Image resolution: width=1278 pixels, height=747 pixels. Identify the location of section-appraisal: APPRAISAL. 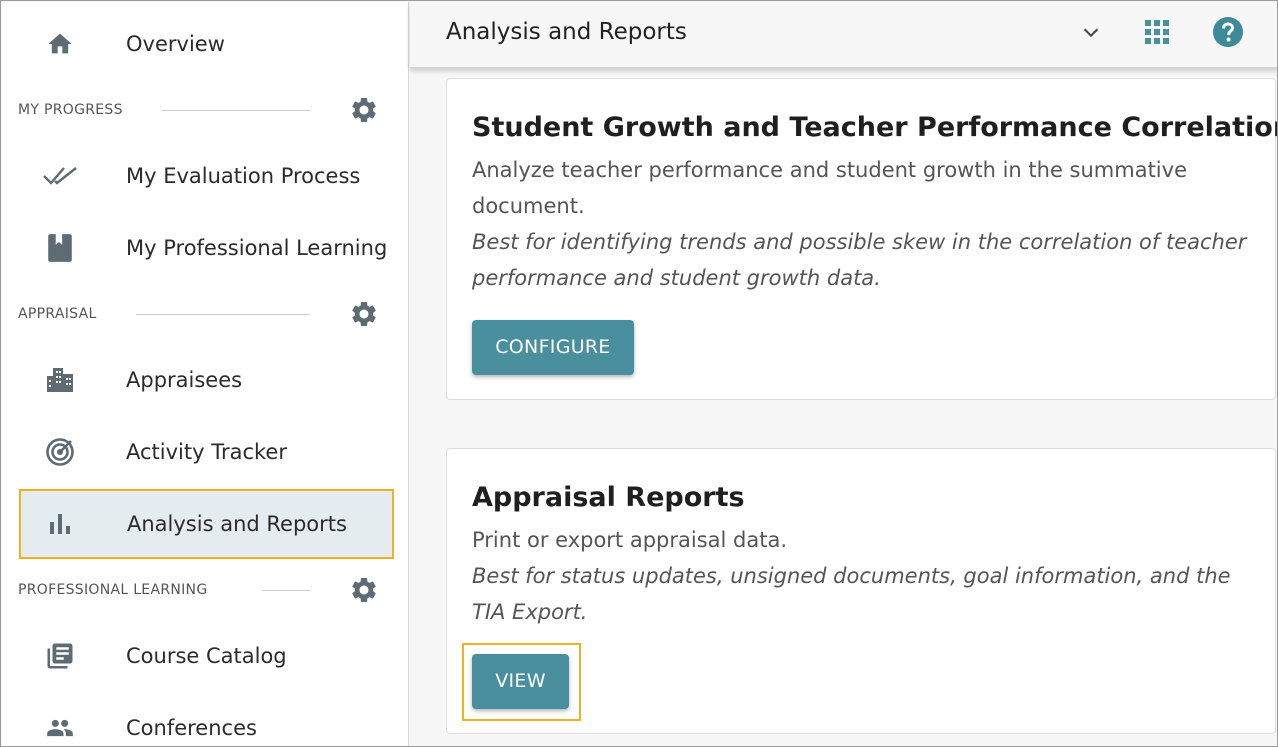
(205, 314).